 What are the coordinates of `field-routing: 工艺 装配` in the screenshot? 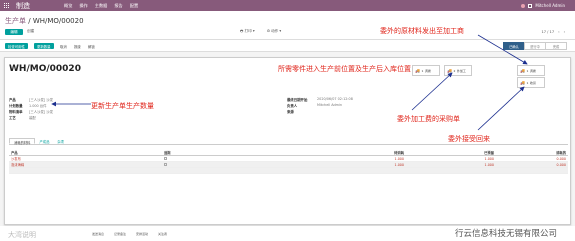 It's located at (31, 117).